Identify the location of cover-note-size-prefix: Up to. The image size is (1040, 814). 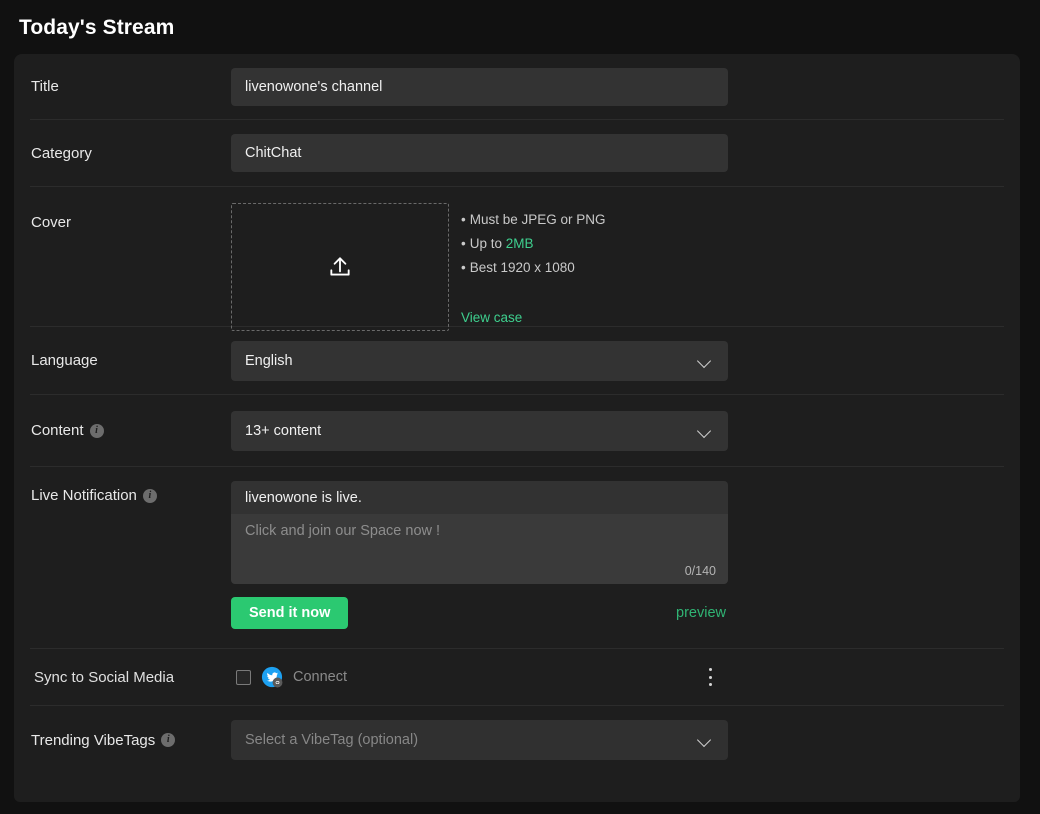
(487, 243).